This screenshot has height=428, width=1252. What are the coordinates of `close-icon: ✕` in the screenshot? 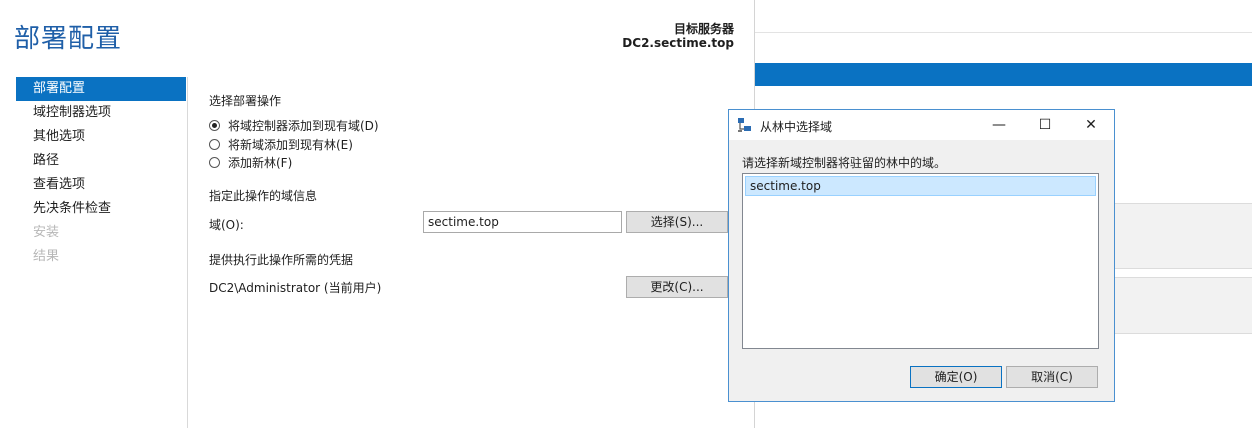 It's located at (1091, 125).